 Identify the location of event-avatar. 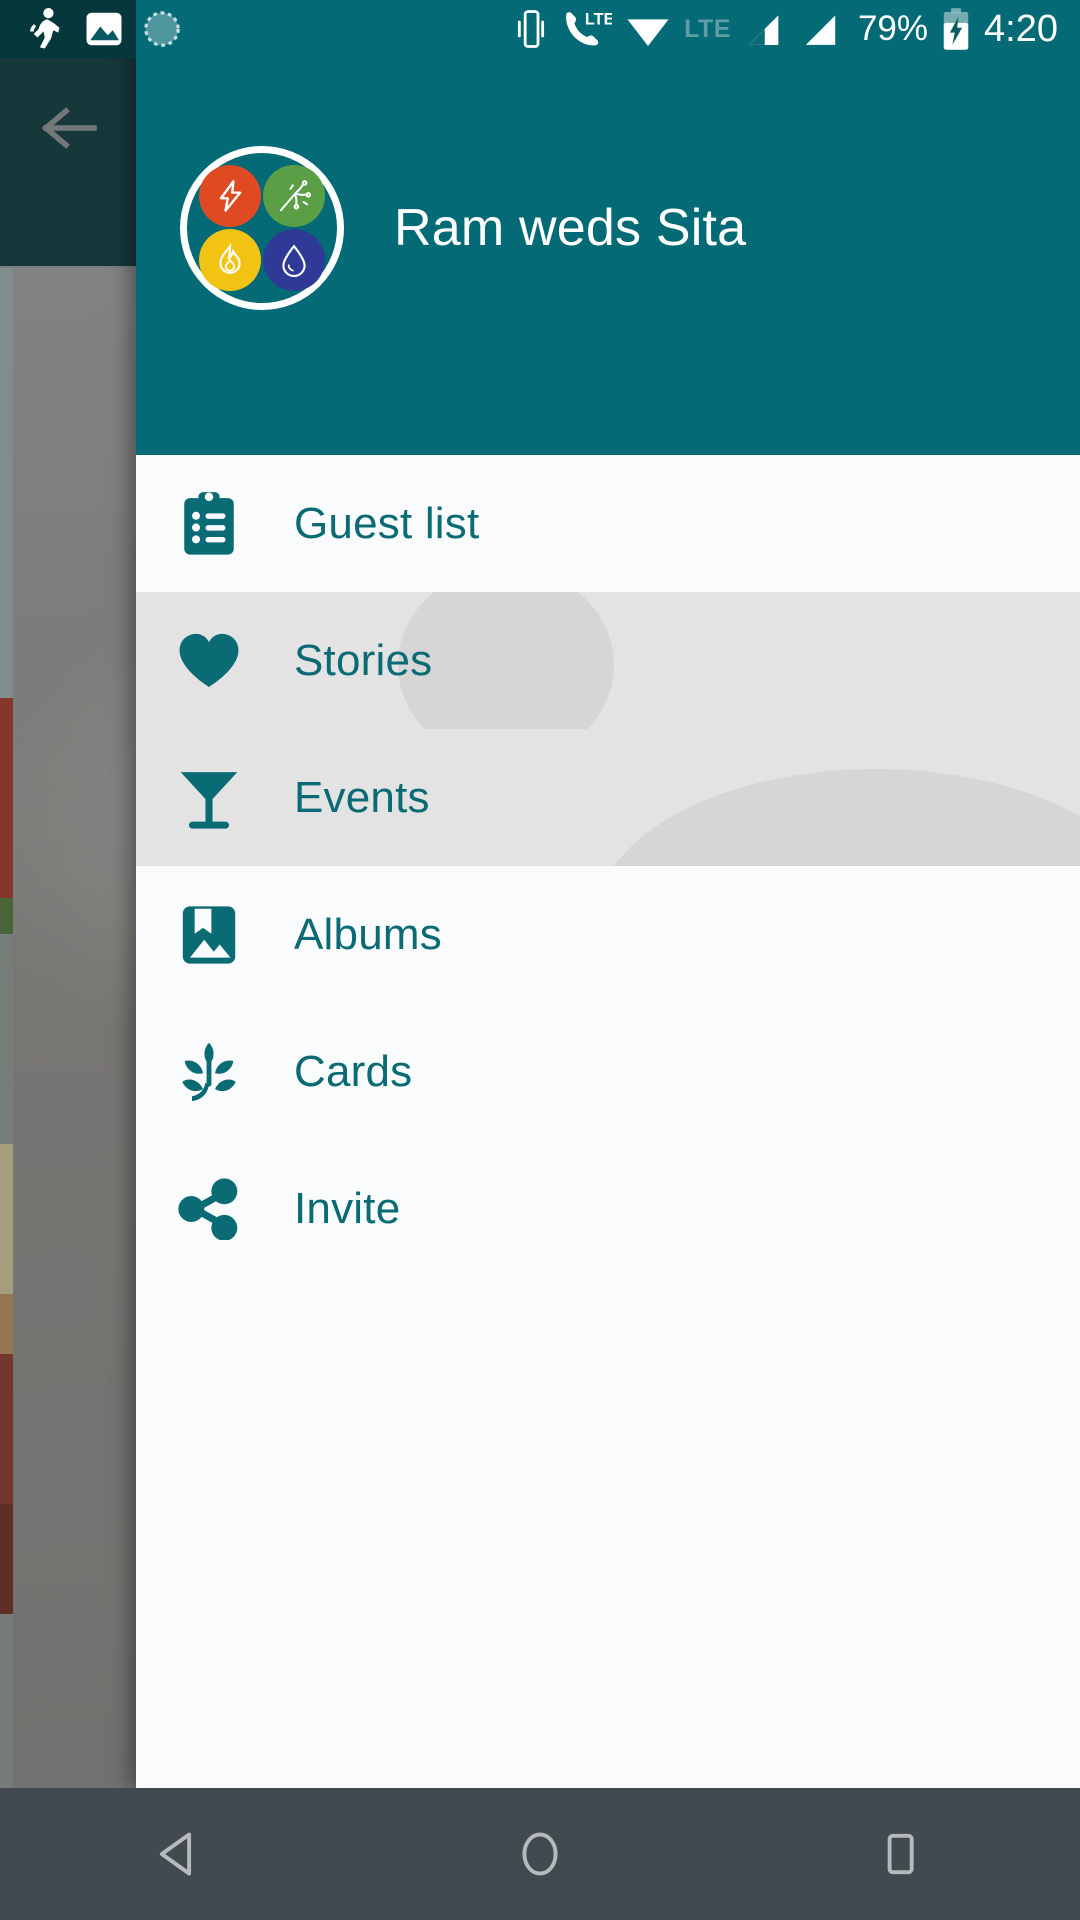
(262, 227).